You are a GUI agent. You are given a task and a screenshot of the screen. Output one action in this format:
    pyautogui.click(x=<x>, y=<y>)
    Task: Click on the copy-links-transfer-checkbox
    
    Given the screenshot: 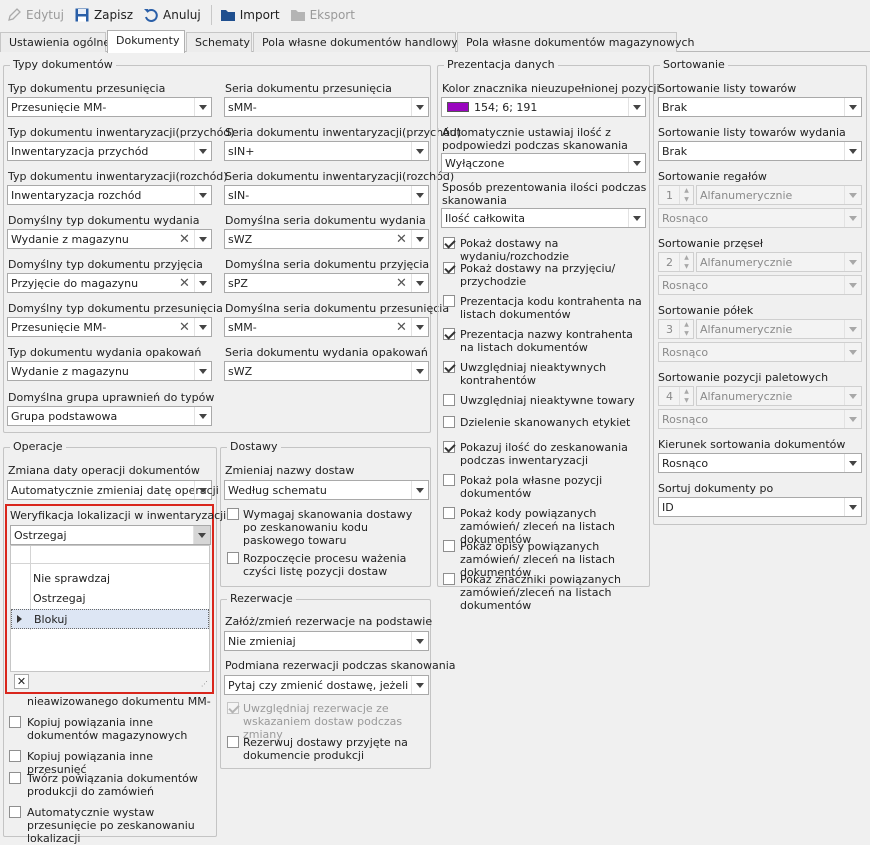 What is the action you would take?
    pyautogui.click(x=15, y=756)
    